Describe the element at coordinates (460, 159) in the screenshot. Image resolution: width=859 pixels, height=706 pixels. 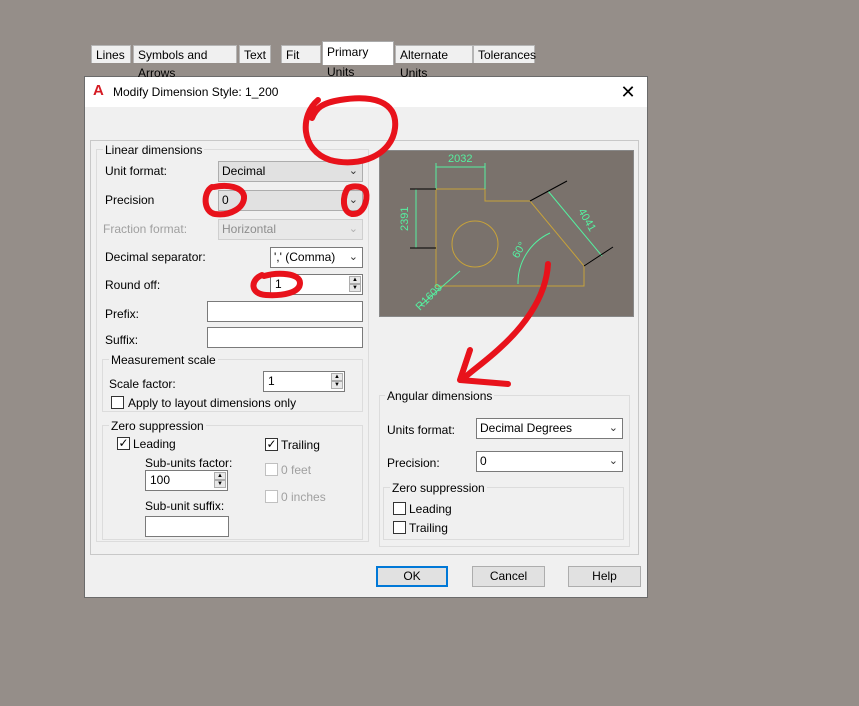
I see `dim-top-value: 2032` at that location.